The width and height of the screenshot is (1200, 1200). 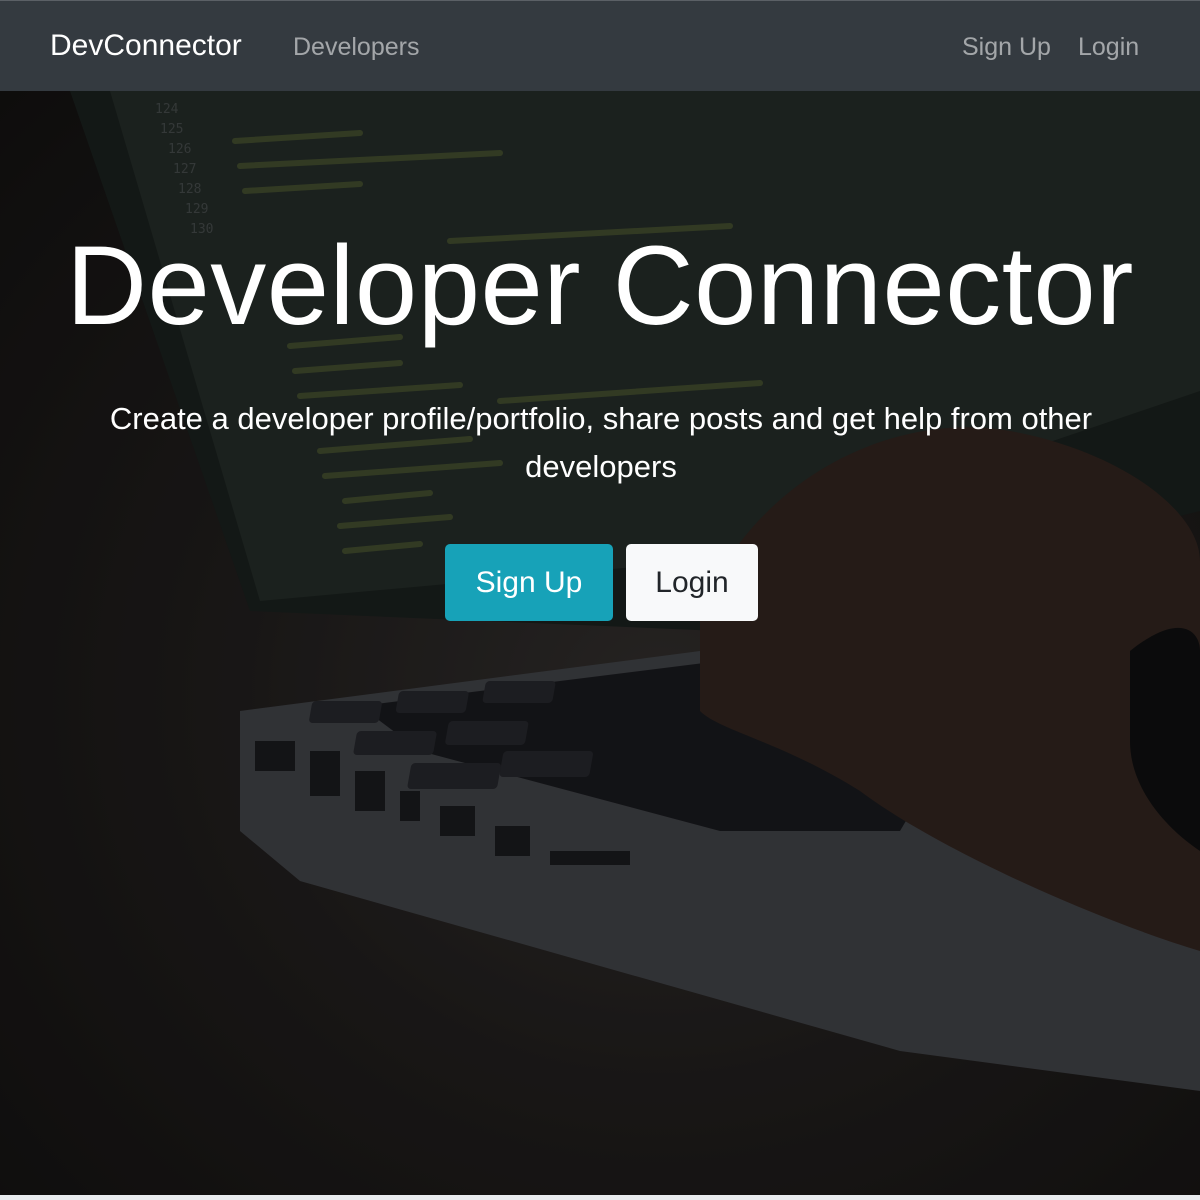 I want to click on signup-button: Sign Up, so click(x=529, y=582).